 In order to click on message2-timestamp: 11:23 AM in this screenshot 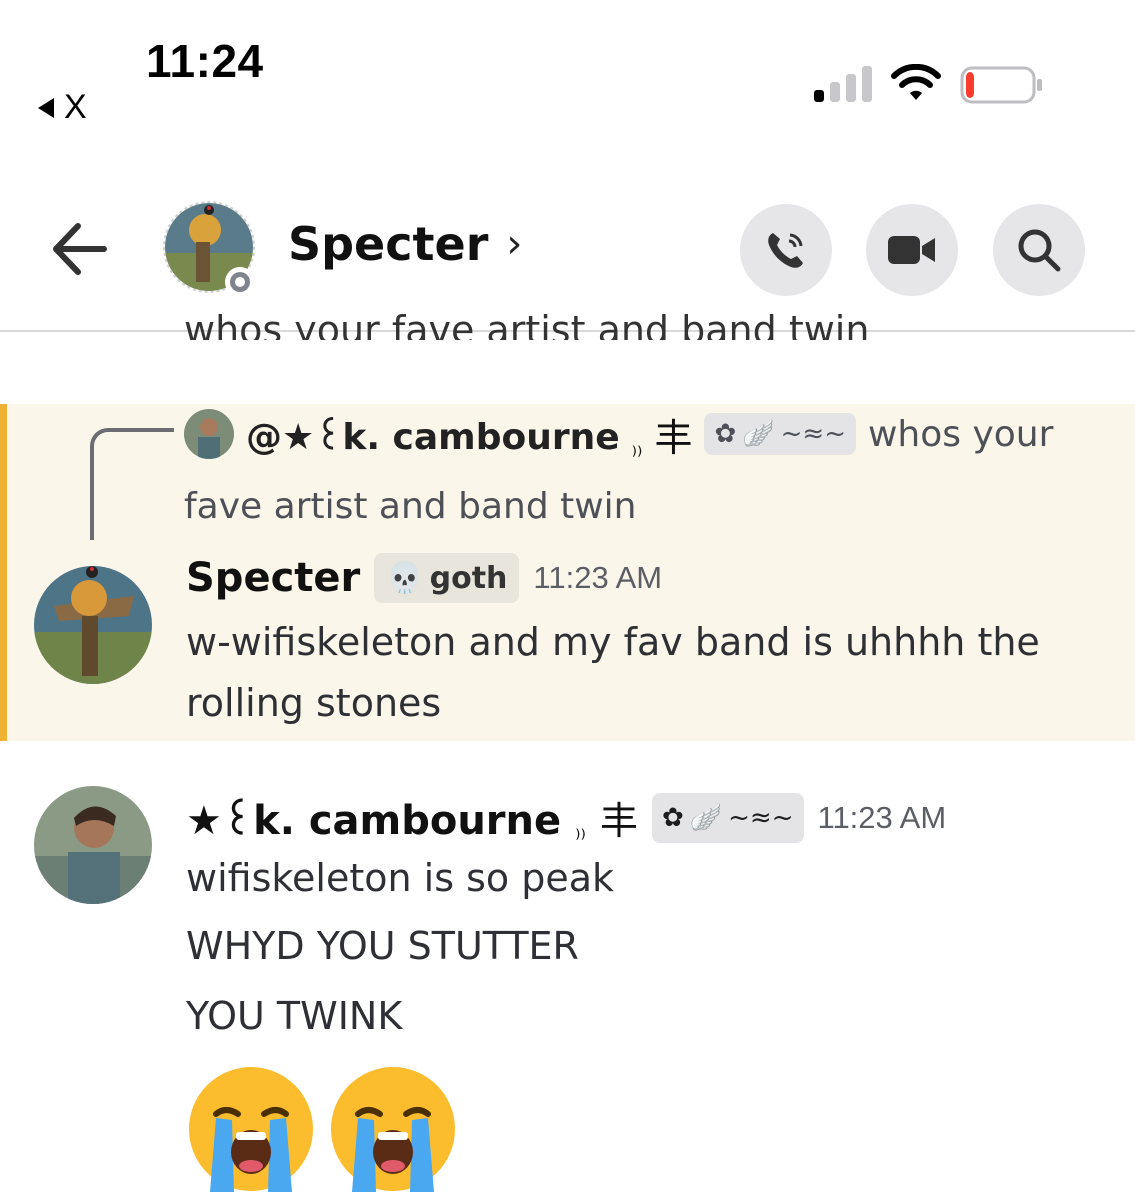, I will do `click(882, 817)`.